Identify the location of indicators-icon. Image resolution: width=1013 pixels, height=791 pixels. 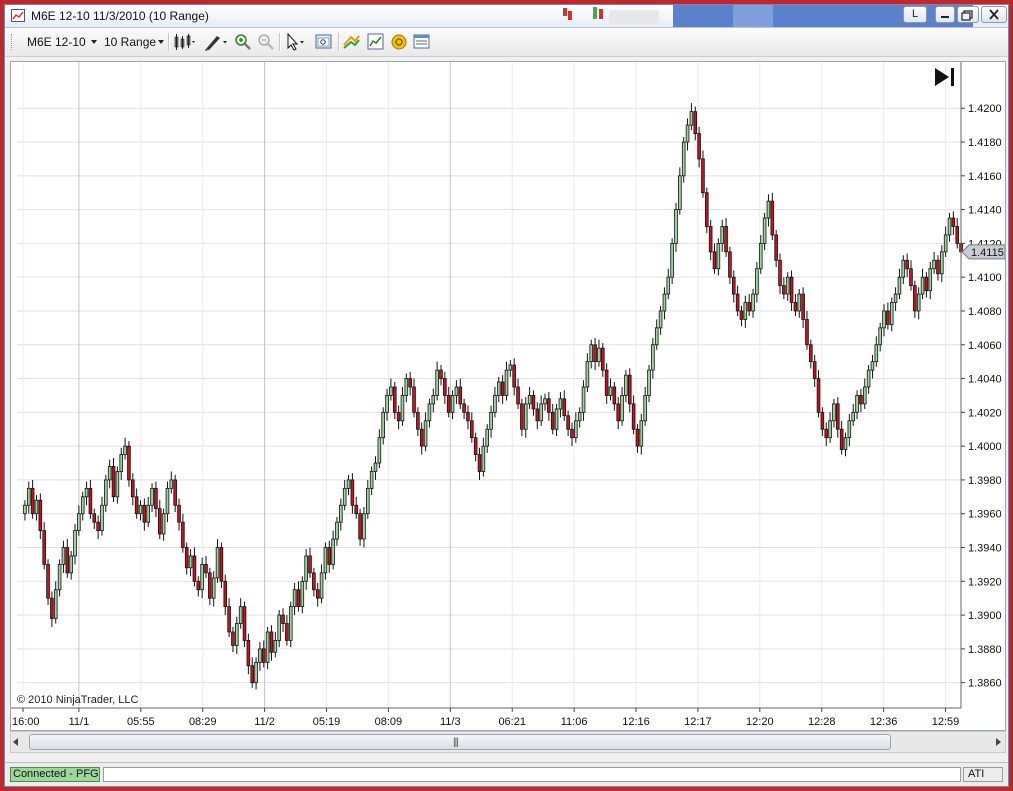
(376, 42).